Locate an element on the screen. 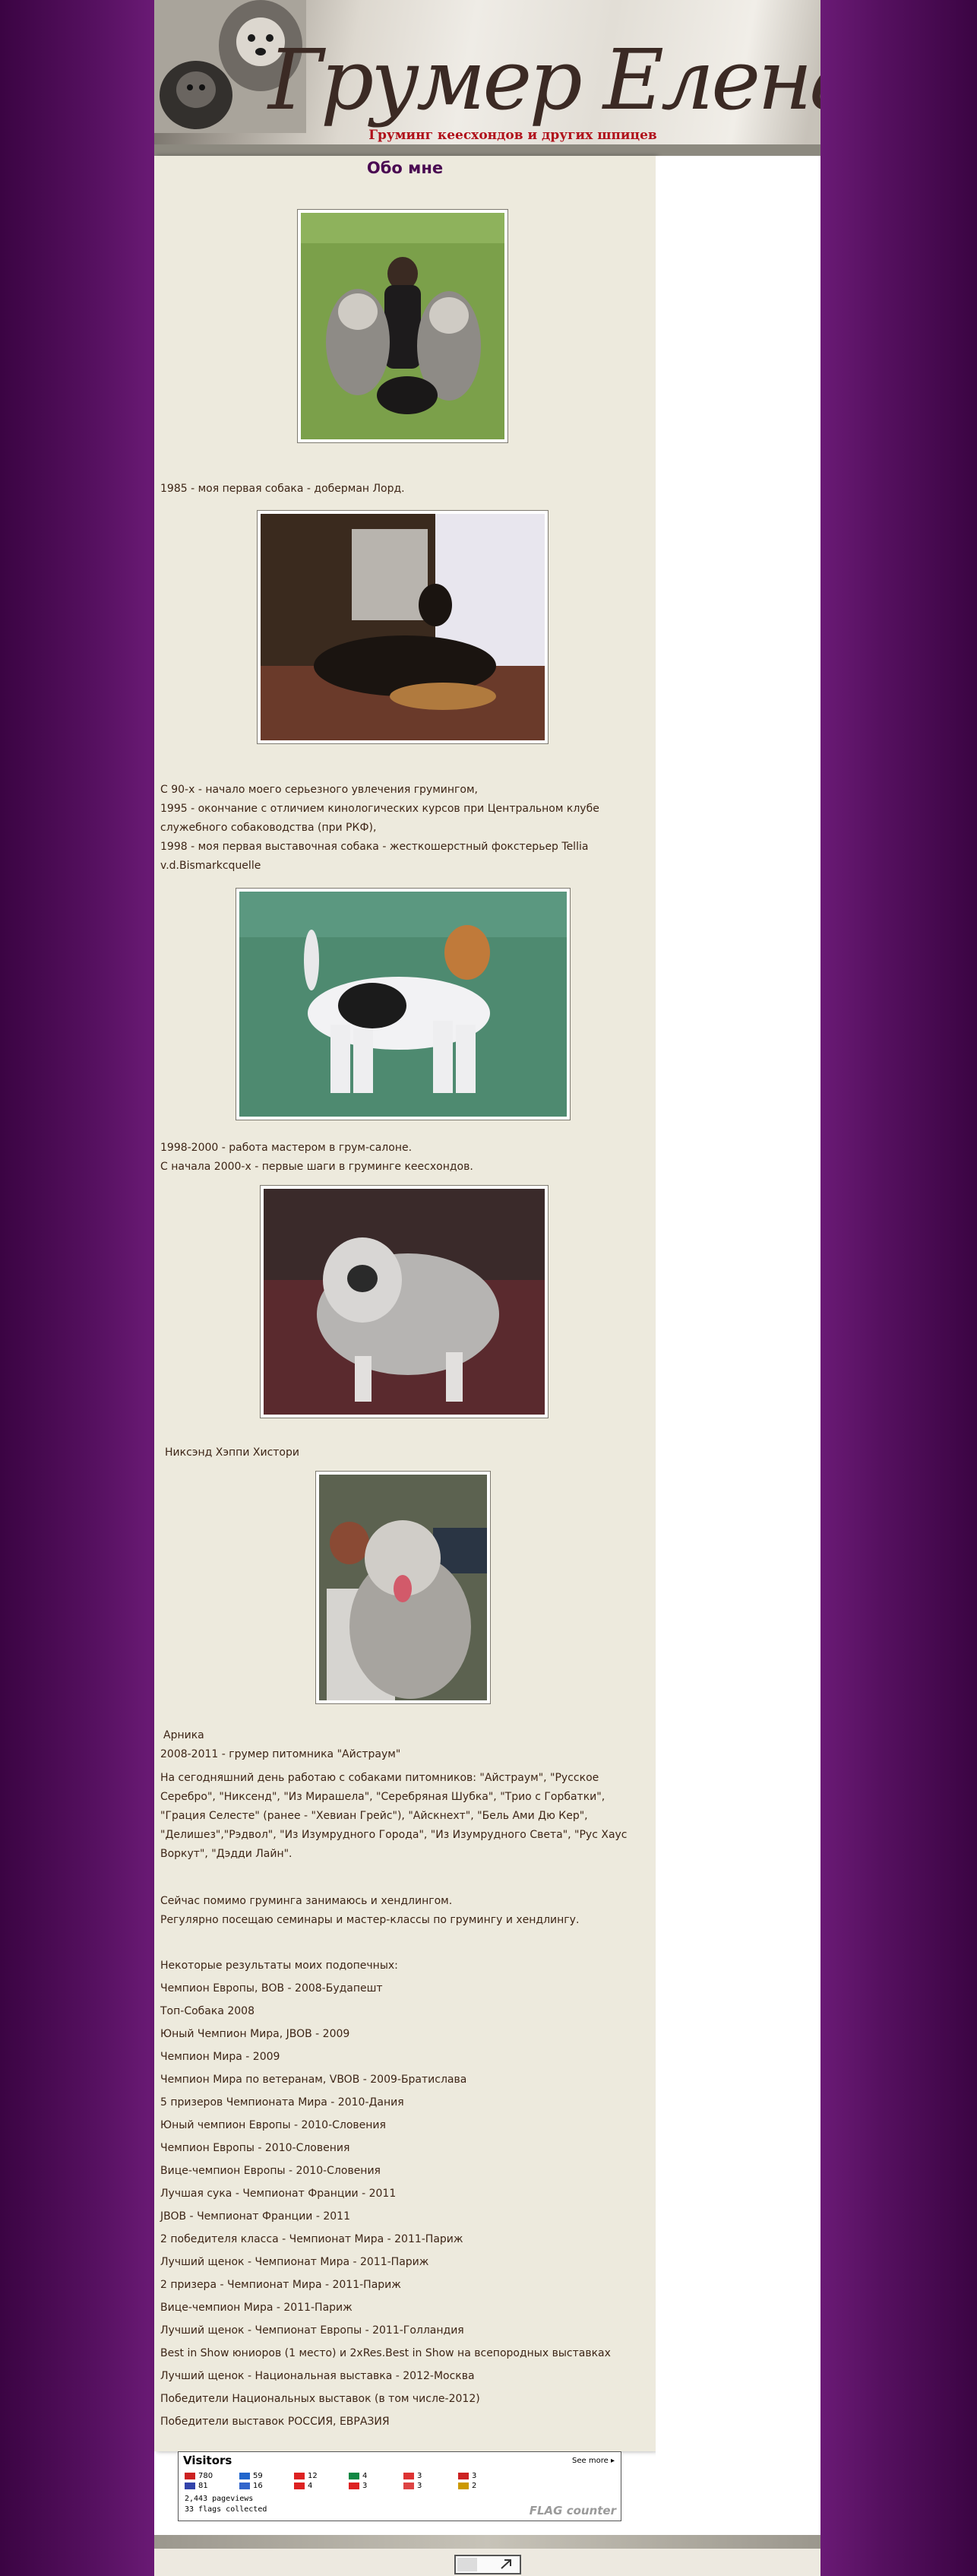  photo-keeshond-arnica is located at coordinates (403, 1587).